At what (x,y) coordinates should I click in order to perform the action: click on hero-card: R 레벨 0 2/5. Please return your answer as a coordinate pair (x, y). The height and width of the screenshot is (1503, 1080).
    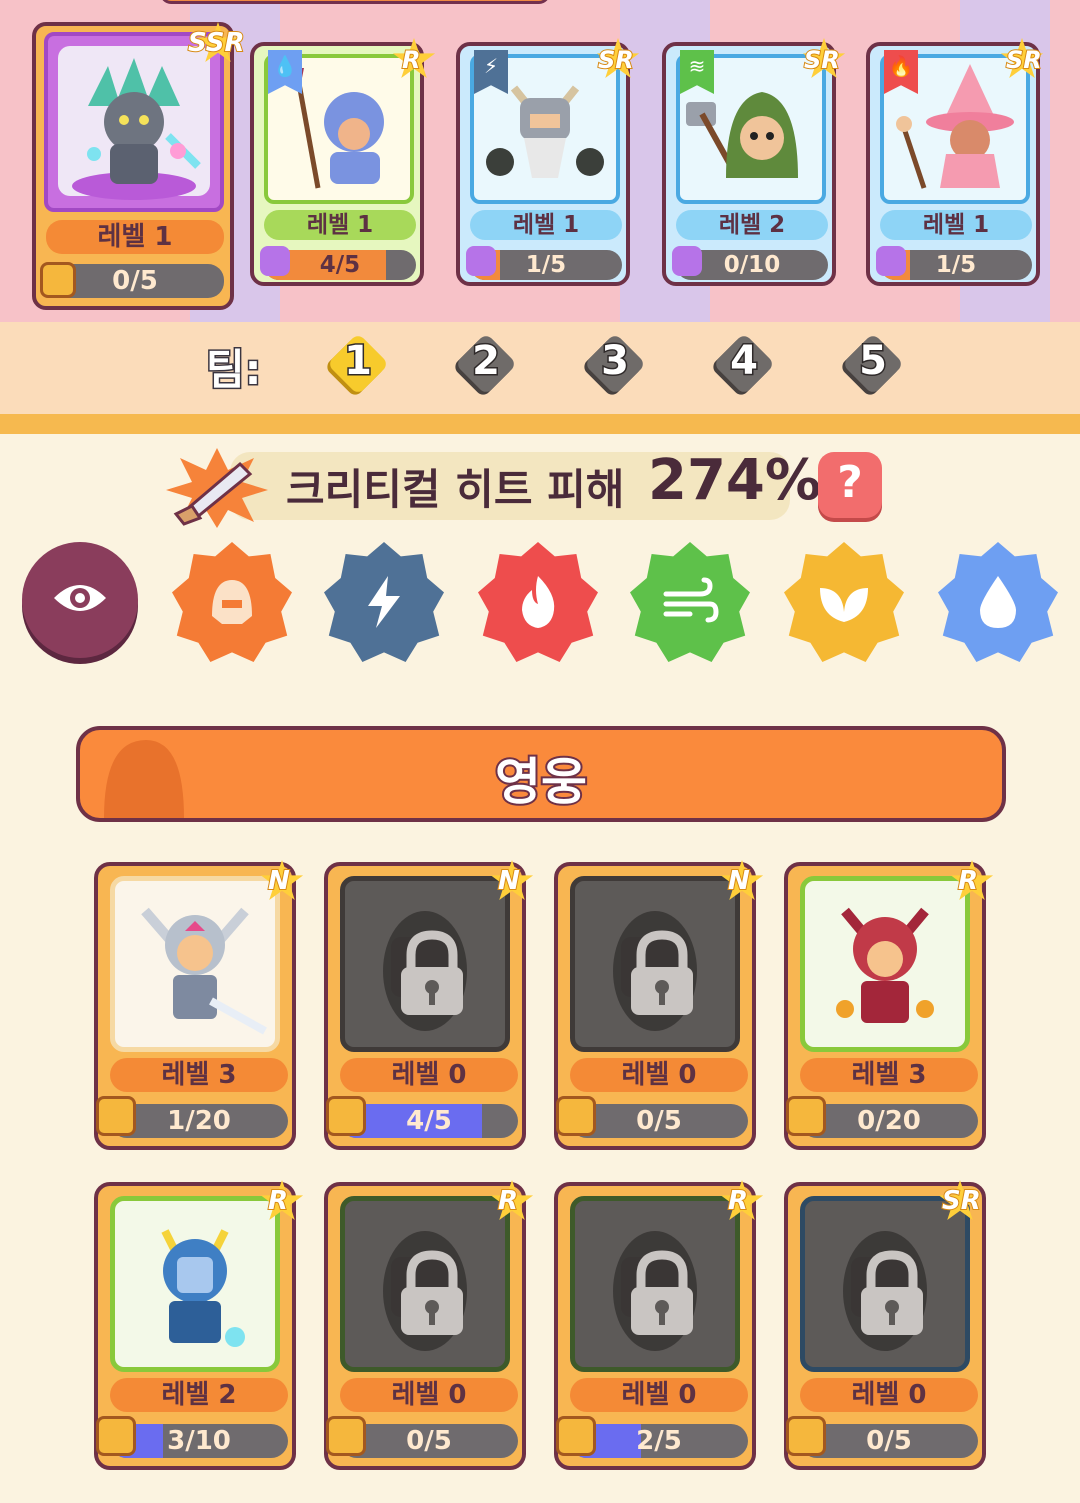
    Looking at the image, I should click on (659, 1325).